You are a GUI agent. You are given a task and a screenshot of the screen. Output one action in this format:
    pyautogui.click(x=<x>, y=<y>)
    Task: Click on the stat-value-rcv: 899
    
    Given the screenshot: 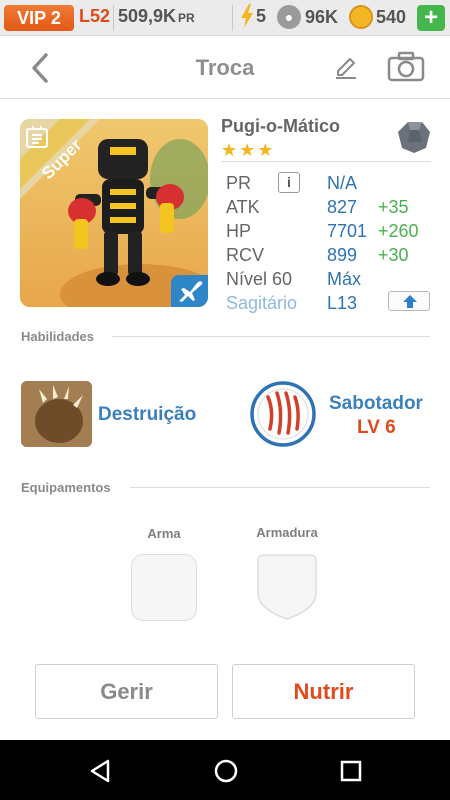 What is the action you would take?
    pyautogui.click(x=342, y=255)
    